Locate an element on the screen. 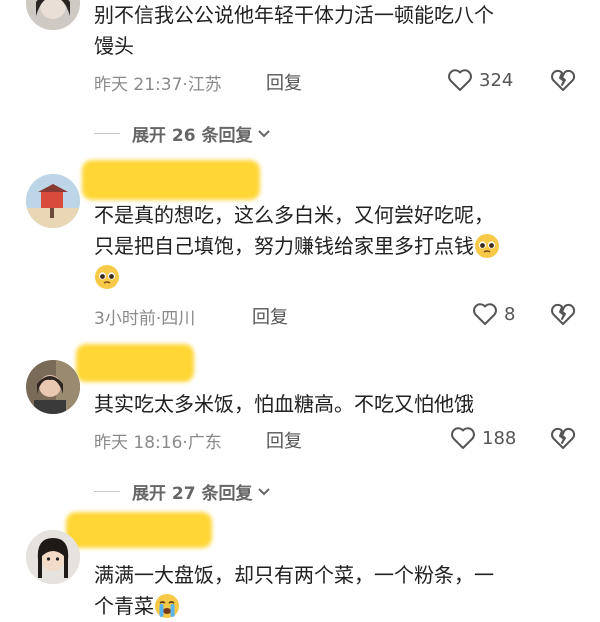  comment-text-line: 个青菜 is located at coordinates (137, 606).